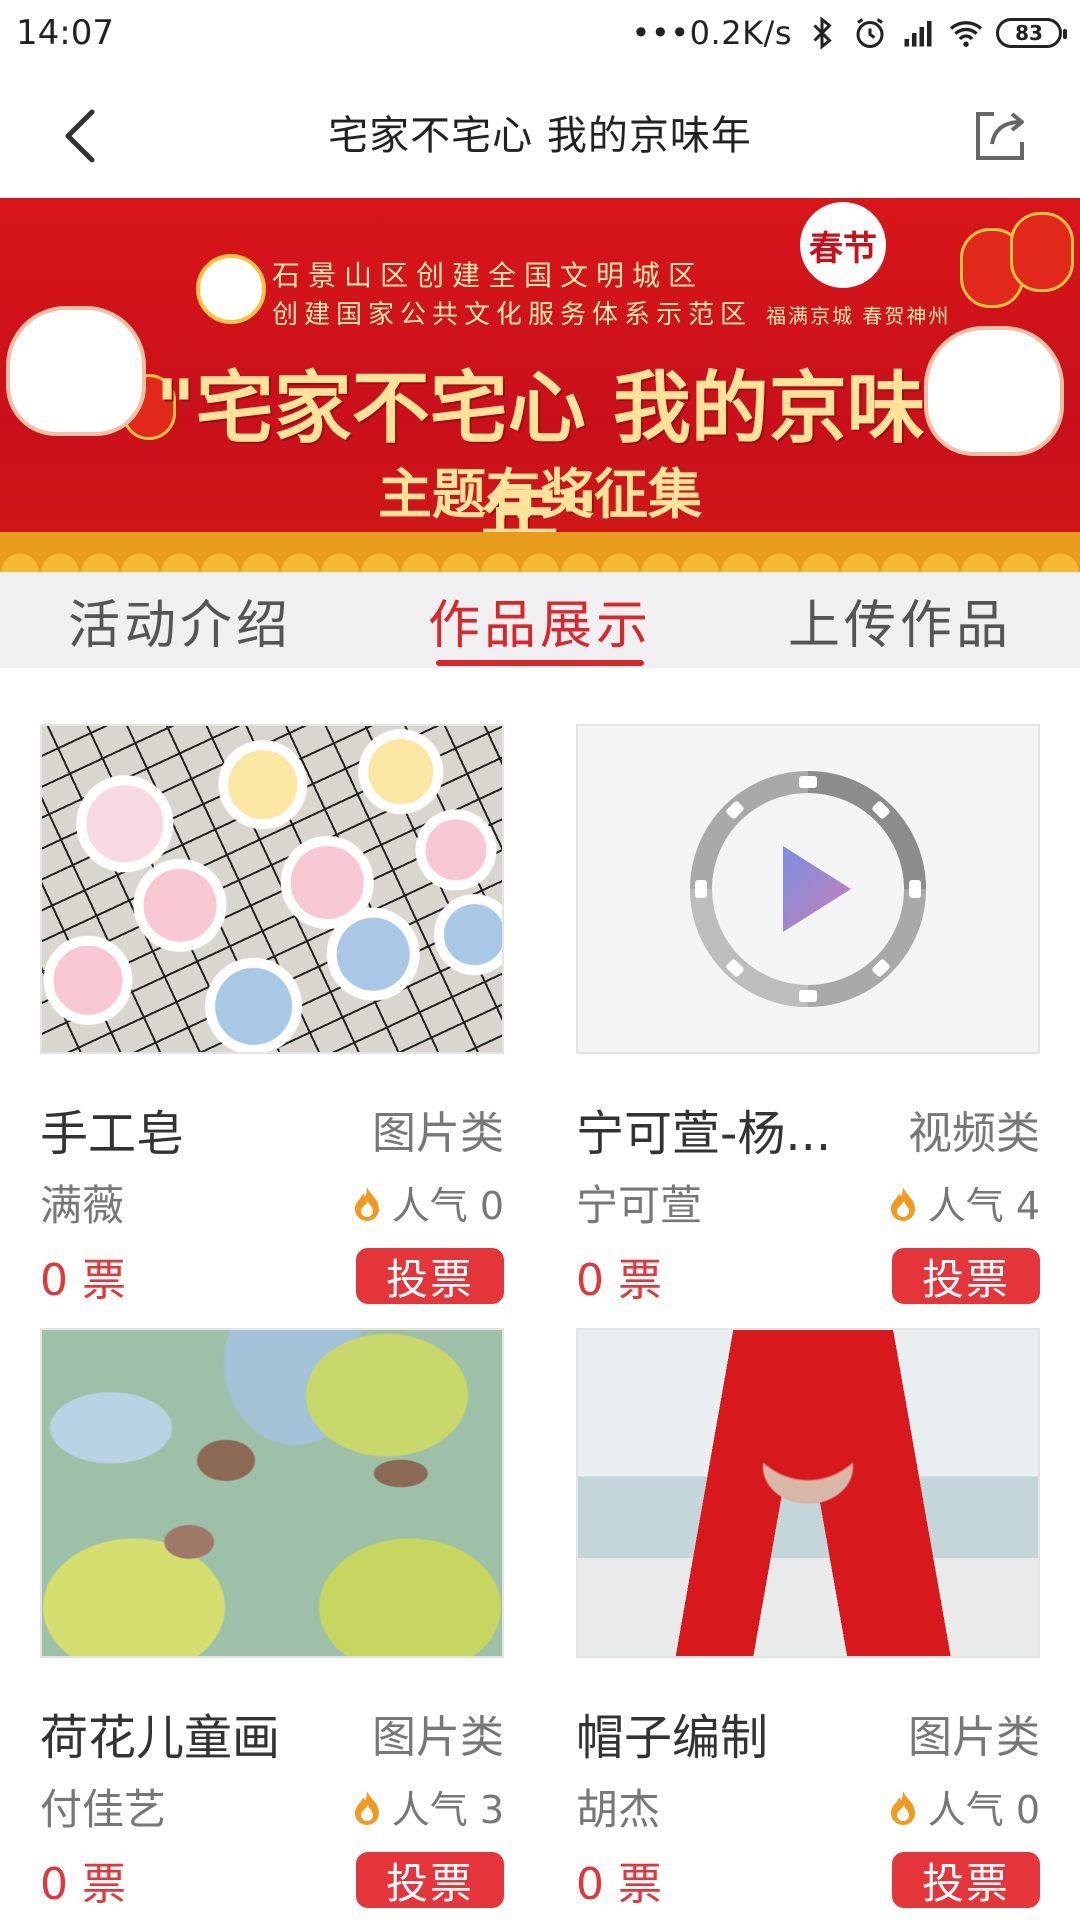 The height and width of the screenshot is (1920, 1080). What do you see at coordinates (1042, 252) in the screenshot?
I see `lantern-icon` at bounding box center [1042, 252].